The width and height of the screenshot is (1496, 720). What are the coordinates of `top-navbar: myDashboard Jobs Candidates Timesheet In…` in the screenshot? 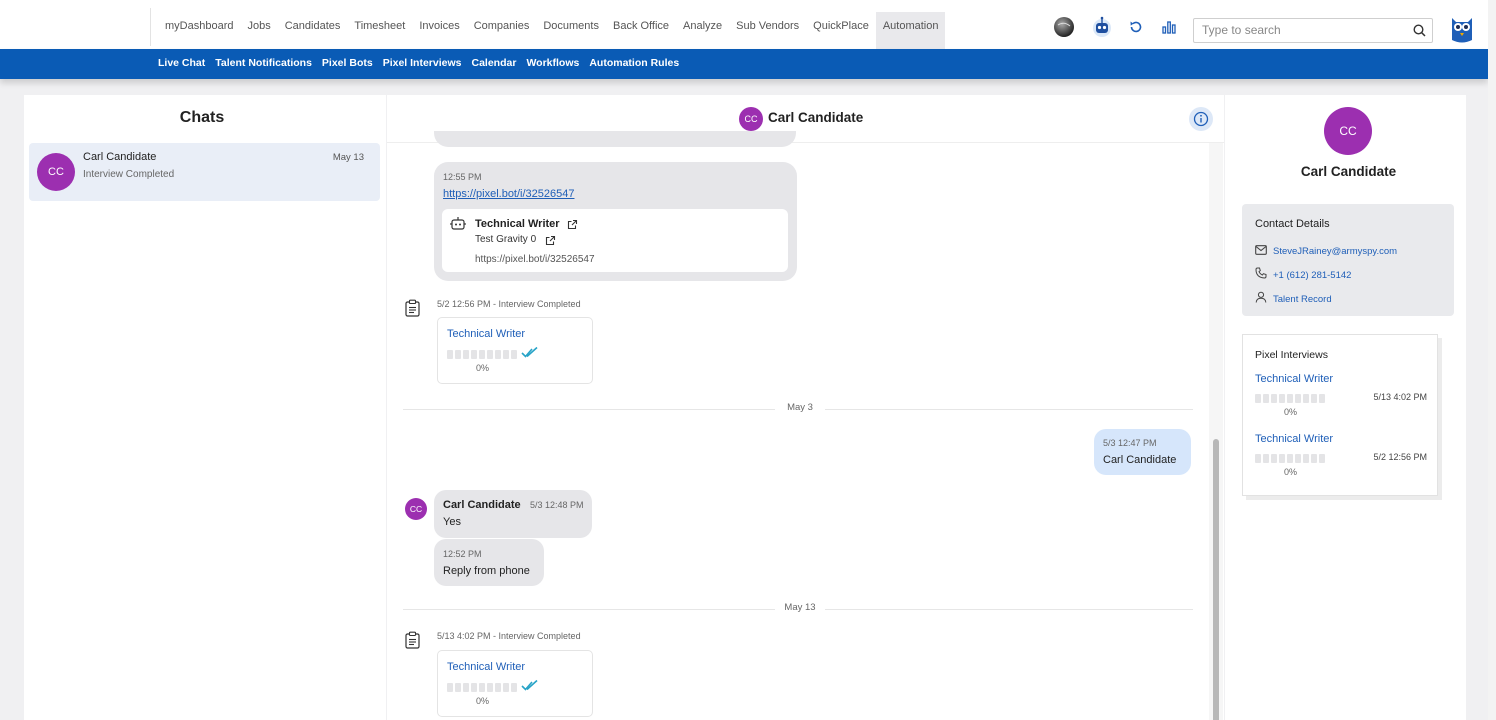 It's located at (744, 24).